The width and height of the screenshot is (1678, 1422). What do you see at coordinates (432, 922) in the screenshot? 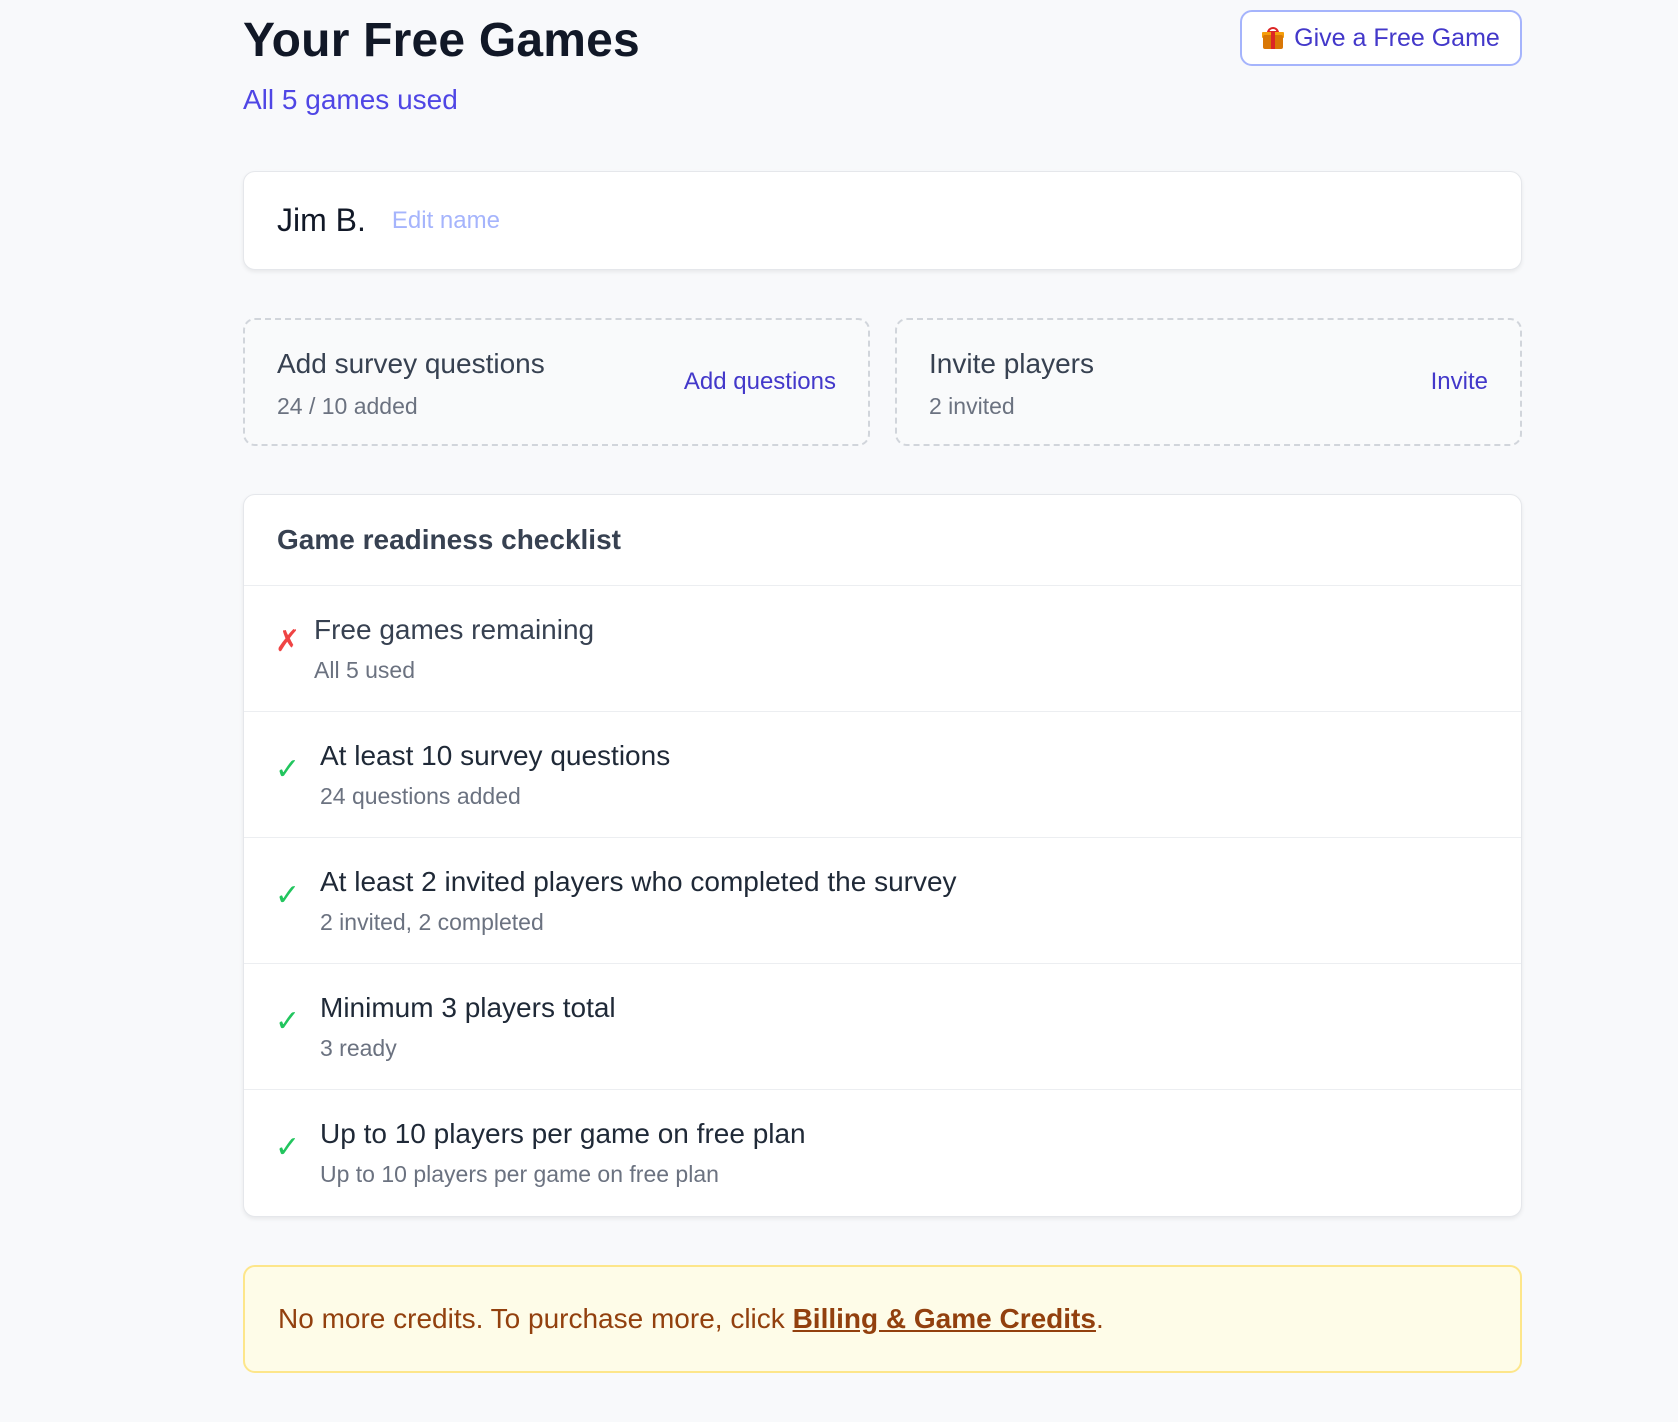
I see `checklist-item-detail: 2 invited, 2 completed` at bounding box center [432, 922].